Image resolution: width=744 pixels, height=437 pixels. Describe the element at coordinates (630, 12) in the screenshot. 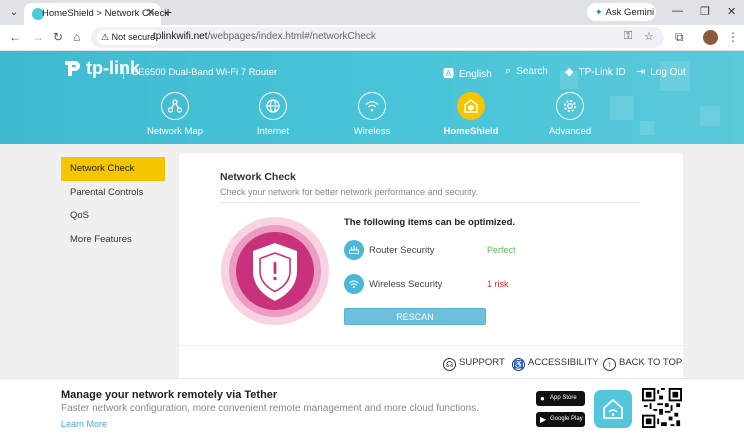

I see `ask-gemini-label: Ask Gemini` at that location.